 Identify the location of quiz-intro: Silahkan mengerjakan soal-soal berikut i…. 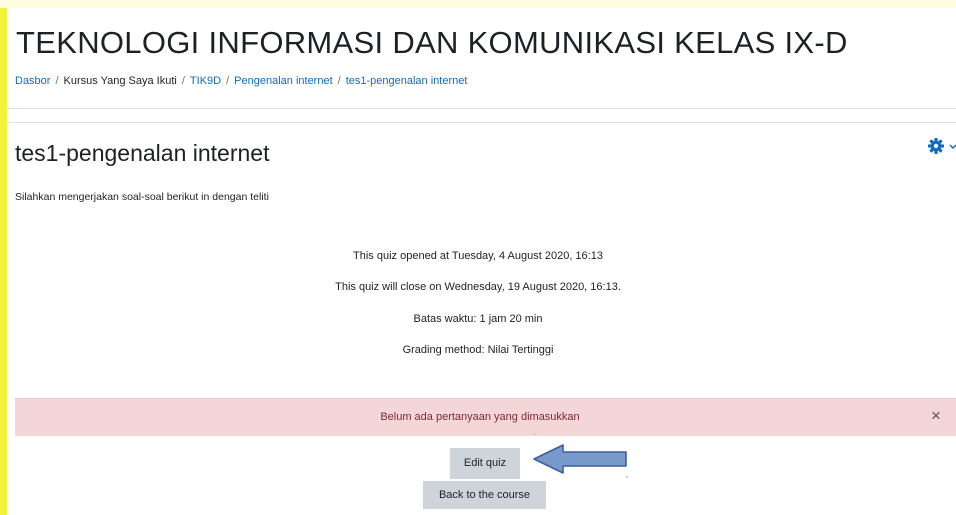
(142, 197).